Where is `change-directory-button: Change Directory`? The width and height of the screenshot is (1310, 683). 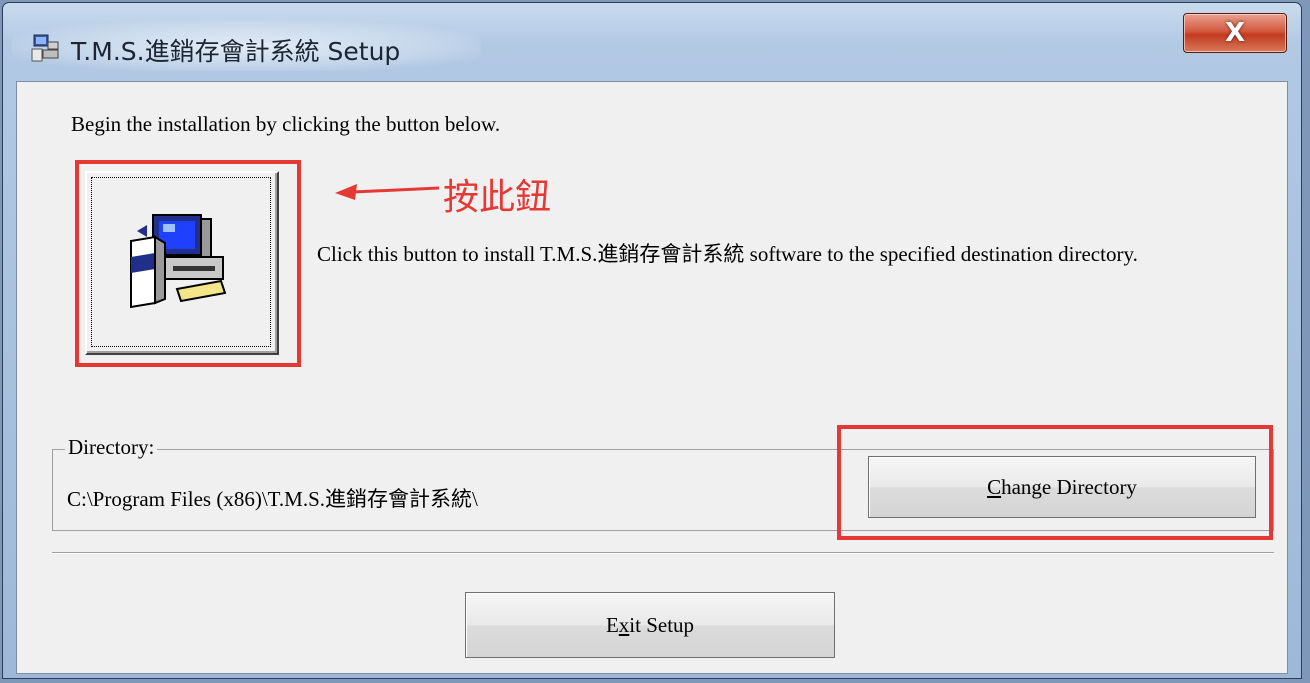
change-directory-button: Change Directory is located at coordinates (1062, 487).